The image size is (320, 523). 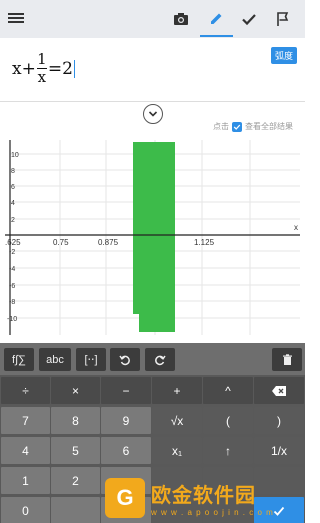 What do you see at coordinates (283, 55) in the screenshot?
I see `angle-mode-badge: 弧度` at bounding box center [283, 55].